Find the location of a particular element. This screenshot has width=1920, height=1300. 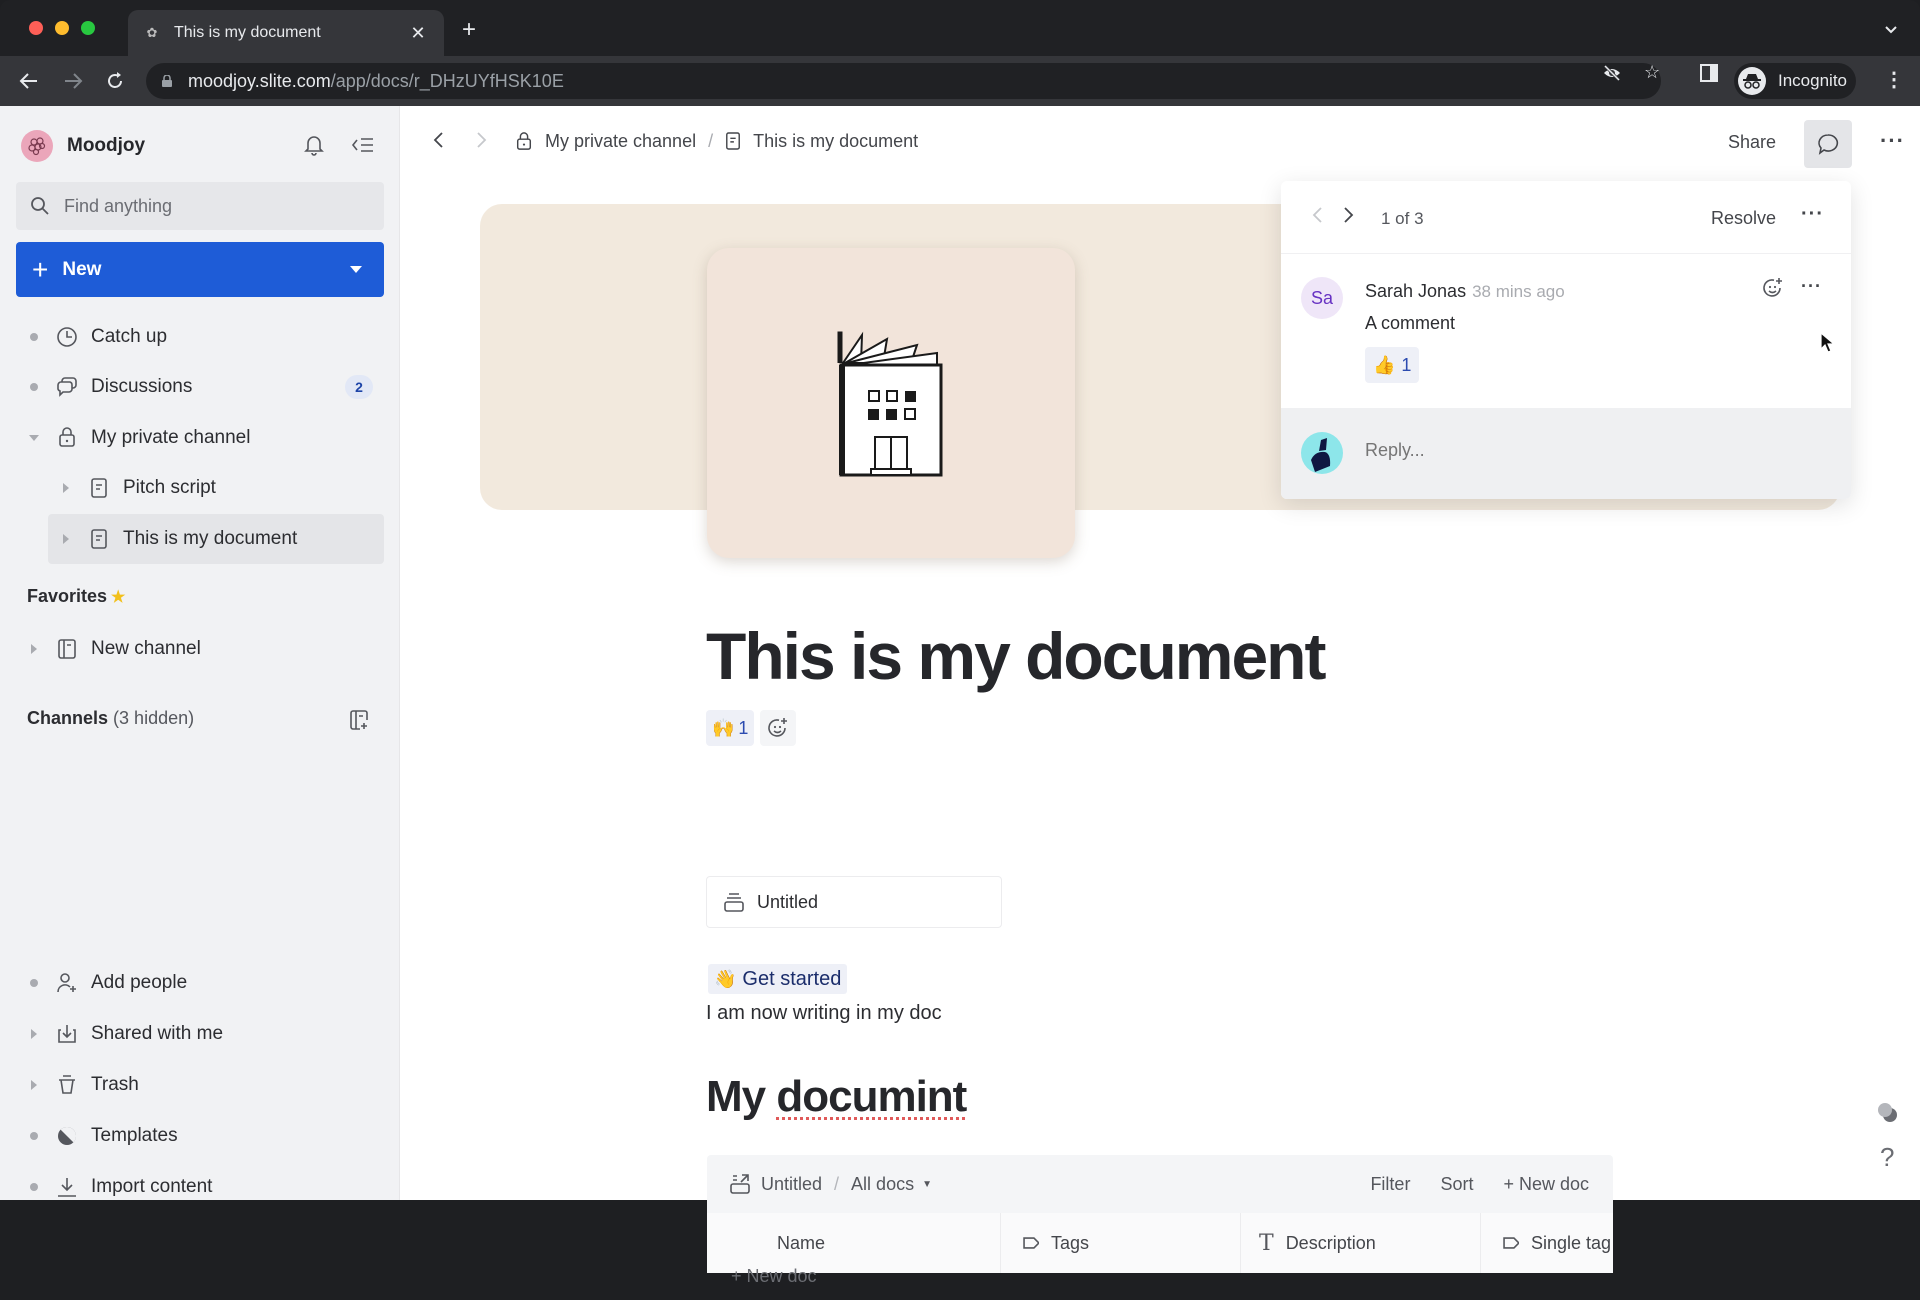

share-button: Share is located at coordinates (1752, 142).